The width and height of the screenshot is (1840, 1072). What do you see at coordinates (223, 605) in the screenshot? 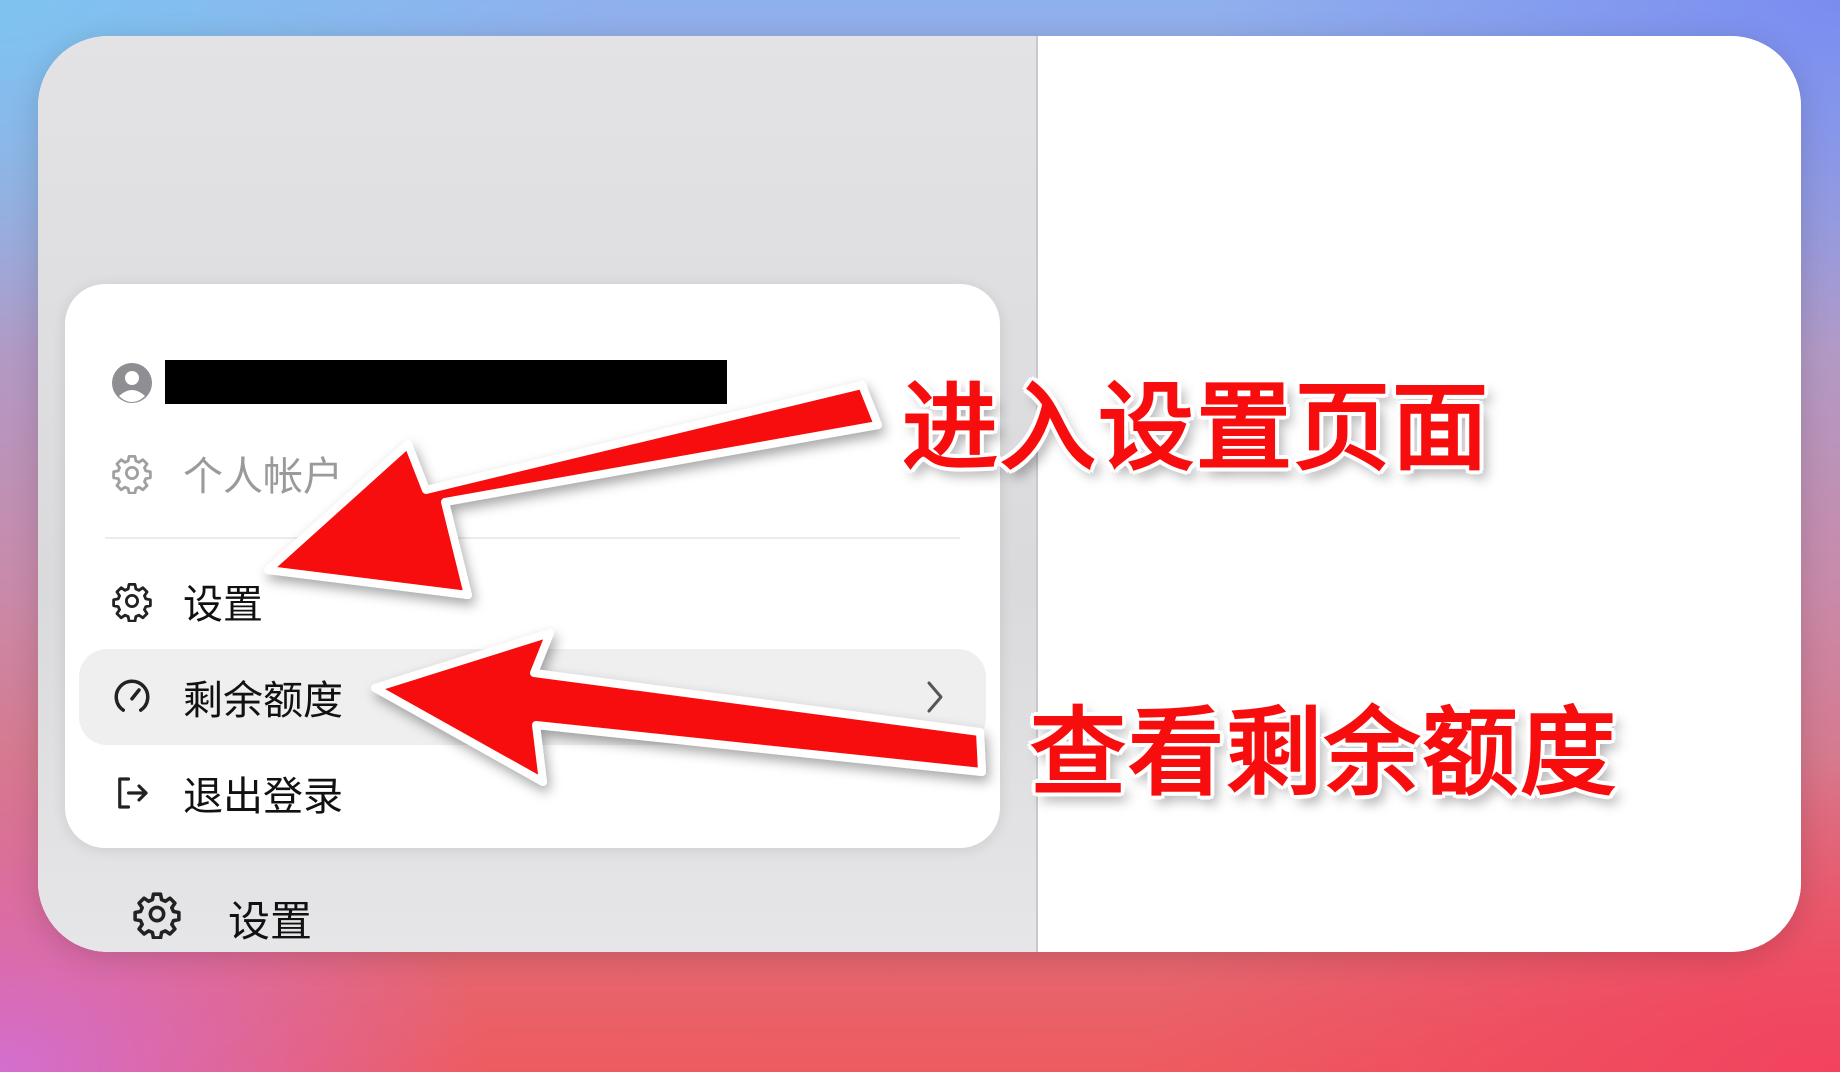
I see `menu-item-settings-label: 设置` at bounding box center [223, 605].